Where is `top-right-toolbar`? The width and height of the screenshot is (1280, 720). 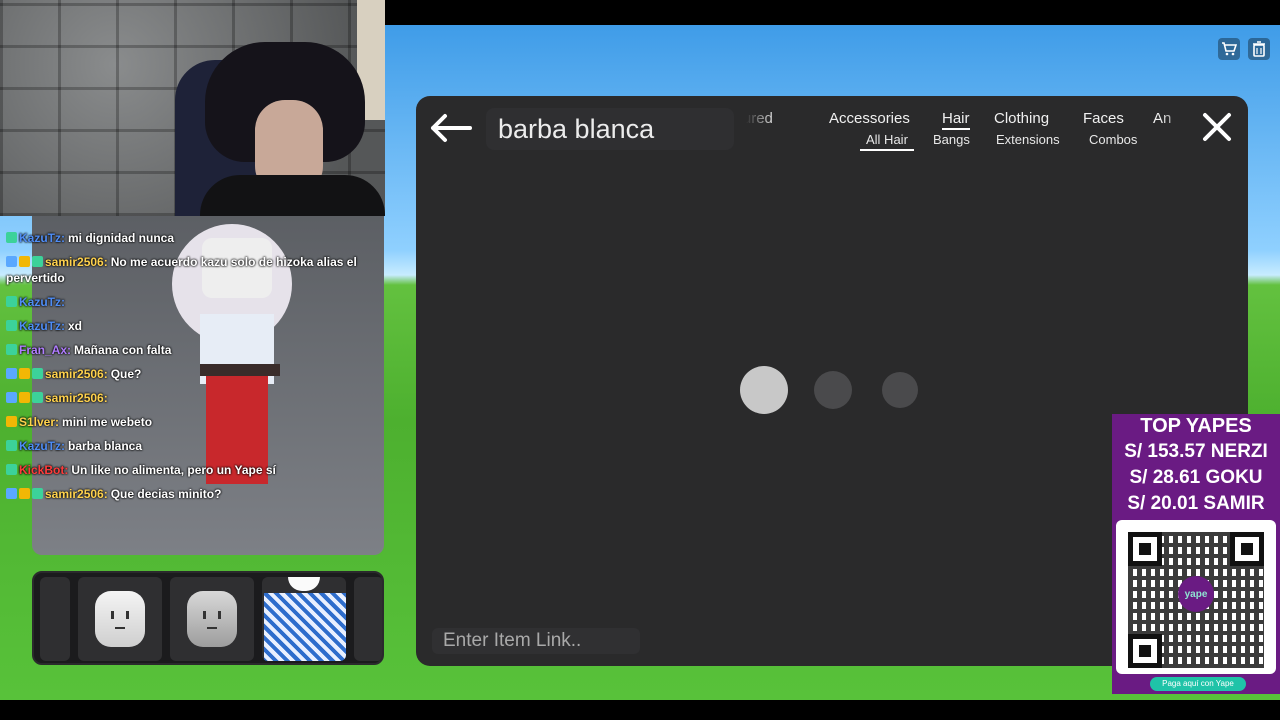 top-right-toolbar is located at coordinates (1244, 49).